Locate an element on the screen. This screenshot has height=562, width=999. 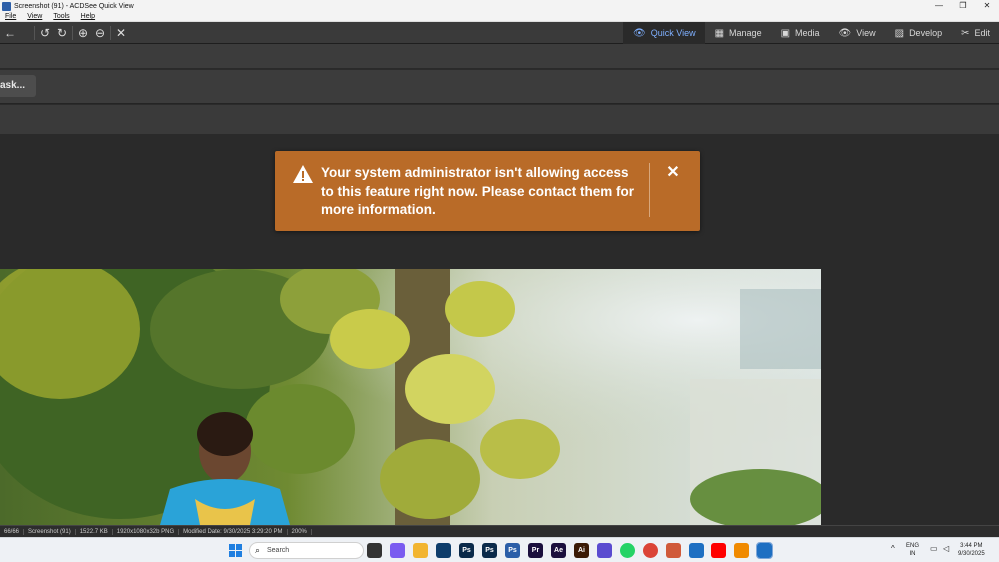
tab-label: Develop is located at coordinates (926, 33).